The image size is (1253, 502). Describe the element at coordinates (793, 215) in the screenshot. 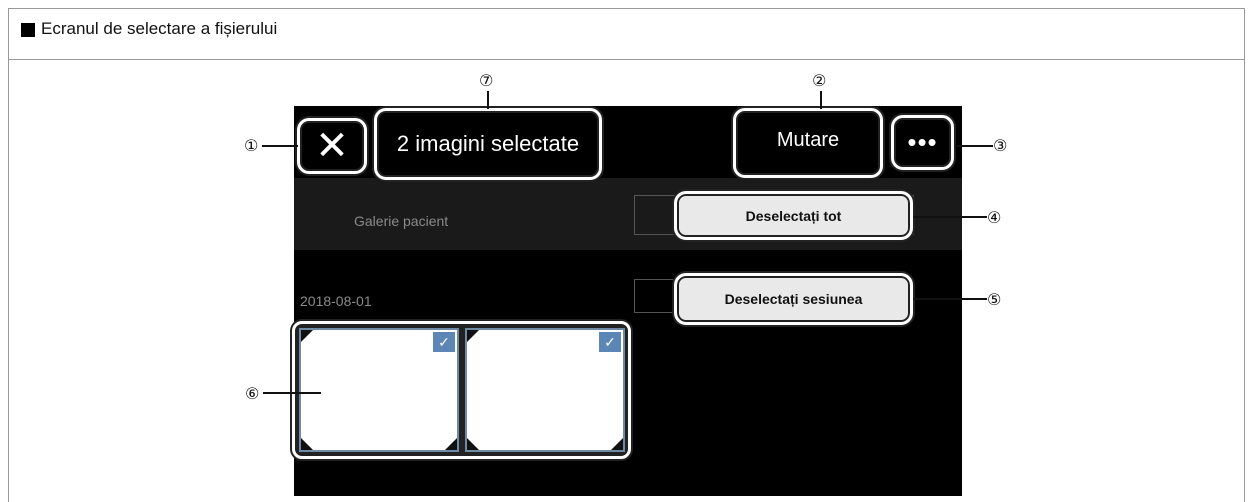

I see `deselect-all-button: Deselectați tot` at that location.